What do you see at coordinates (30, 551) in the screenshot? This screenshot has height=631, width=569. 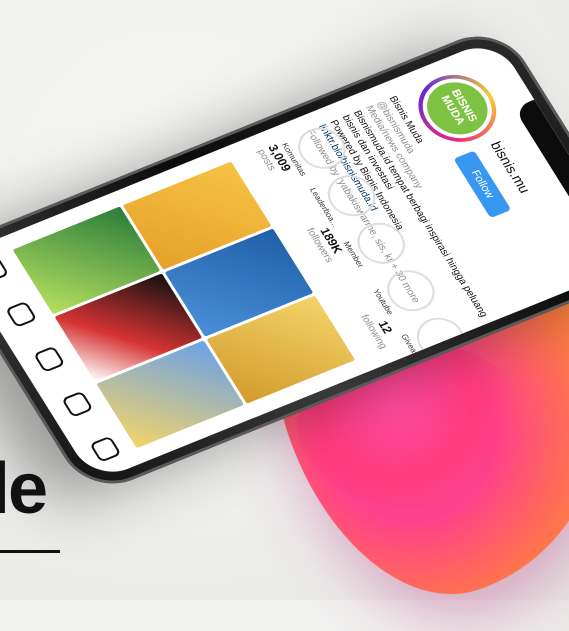 I see `overlay-underline` at bounding box center [30, 551].